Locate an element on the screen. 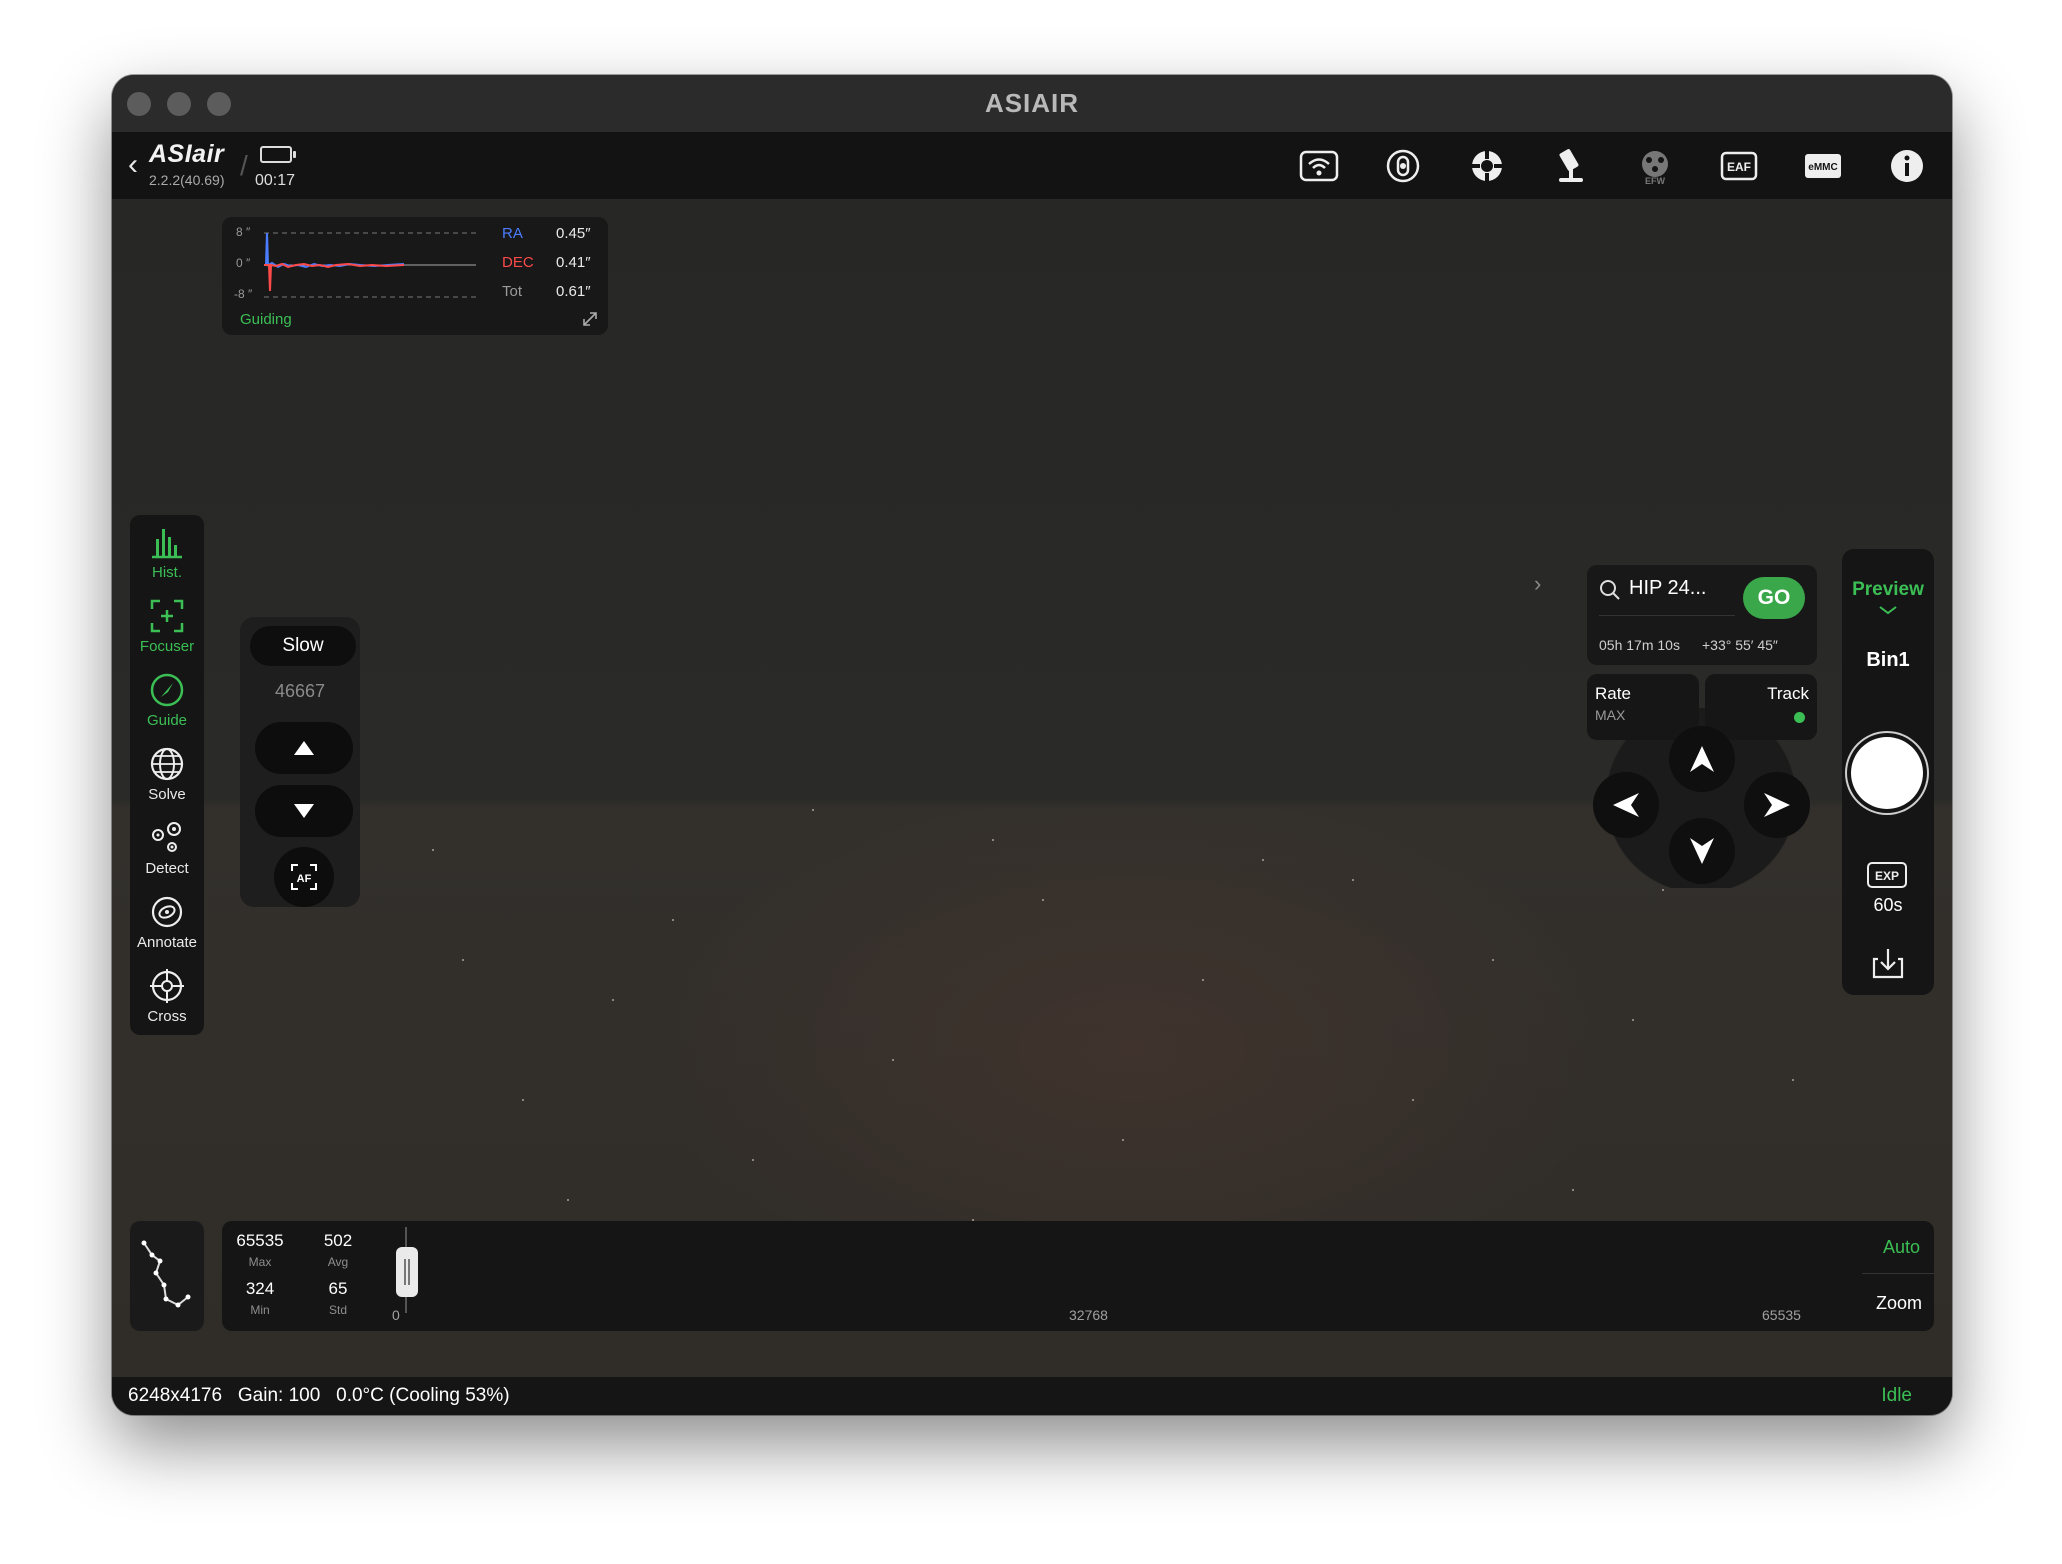 The width and height of the screenshot is (2062, 1564). triangle-up-icon is located at coordinates (304, 748).